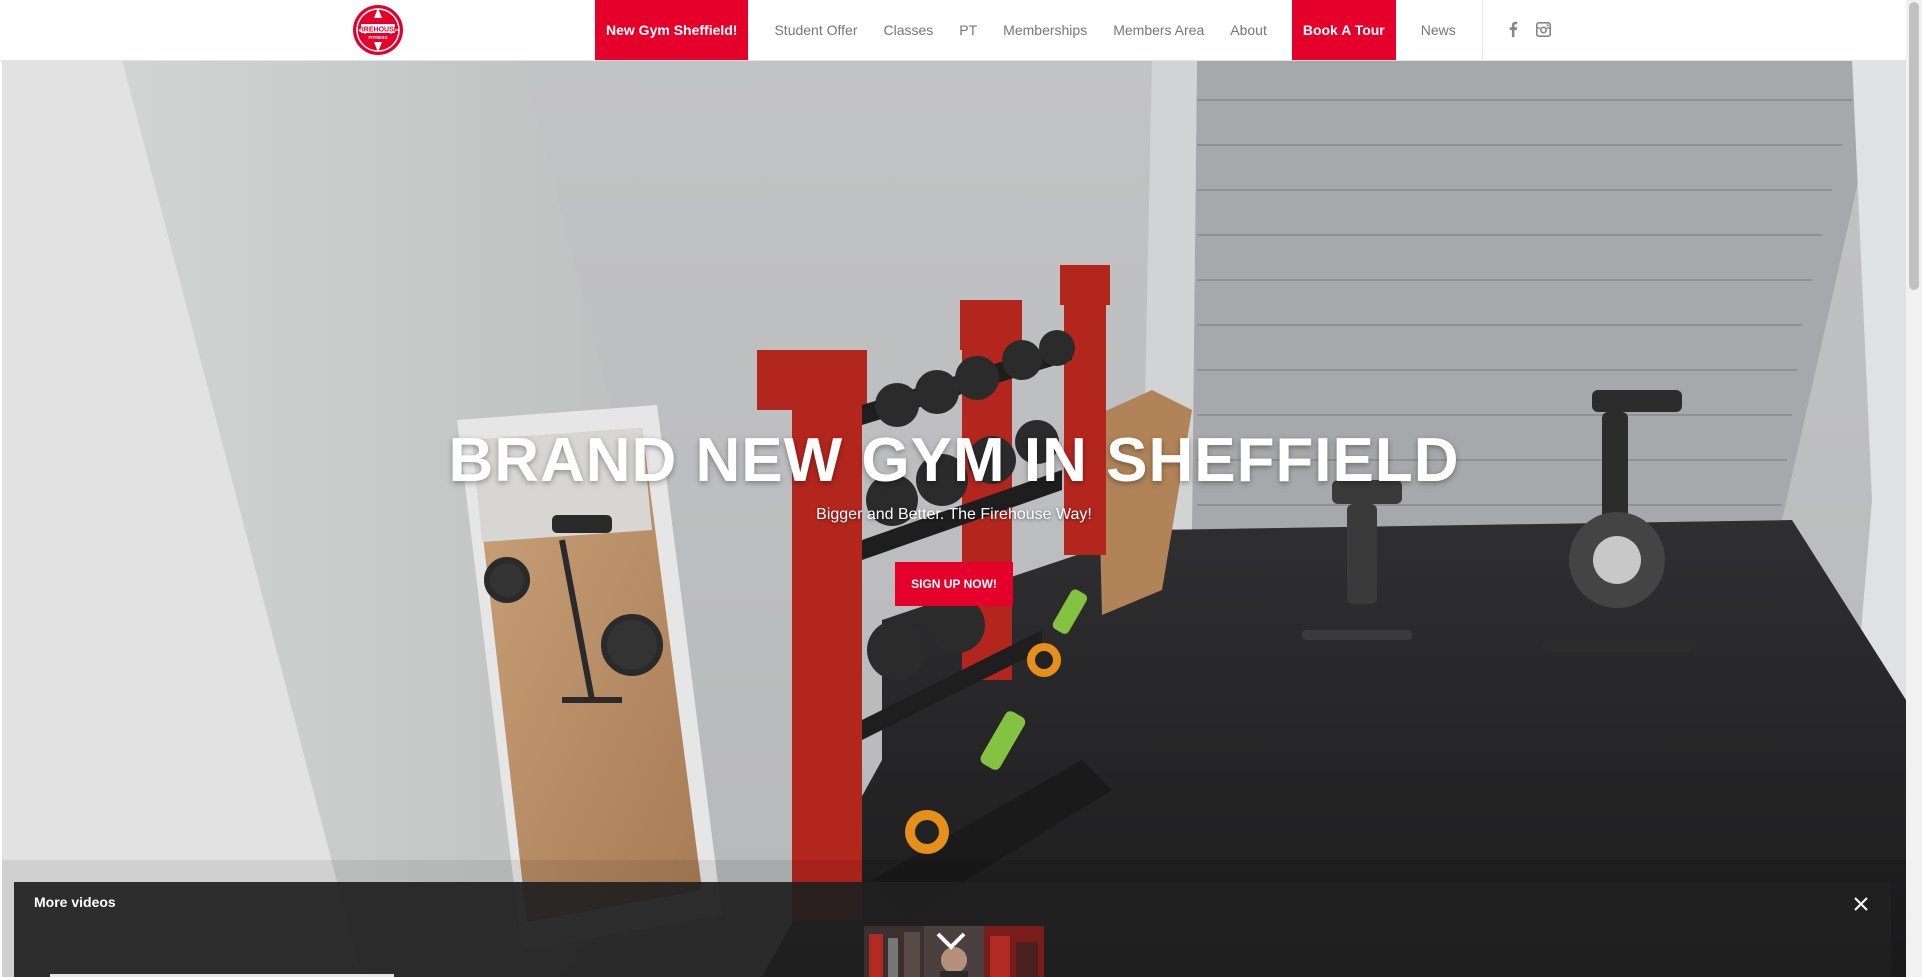 Image resolution: width=1922 pixels, height=977 pixels. Describe the element at coordinates (954, 460) in the screenshot. I see `hero-title: BRAND NEW GYM IN SHEFFIELD` at that location.